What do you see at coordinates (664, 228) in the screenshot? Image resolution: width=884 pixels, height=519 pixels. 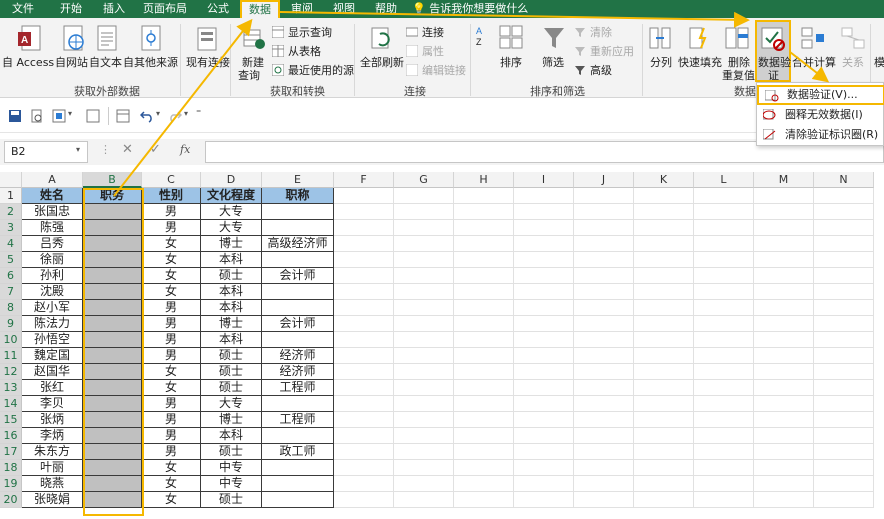 I see `cell-k3` at bounding box center [664, 228].